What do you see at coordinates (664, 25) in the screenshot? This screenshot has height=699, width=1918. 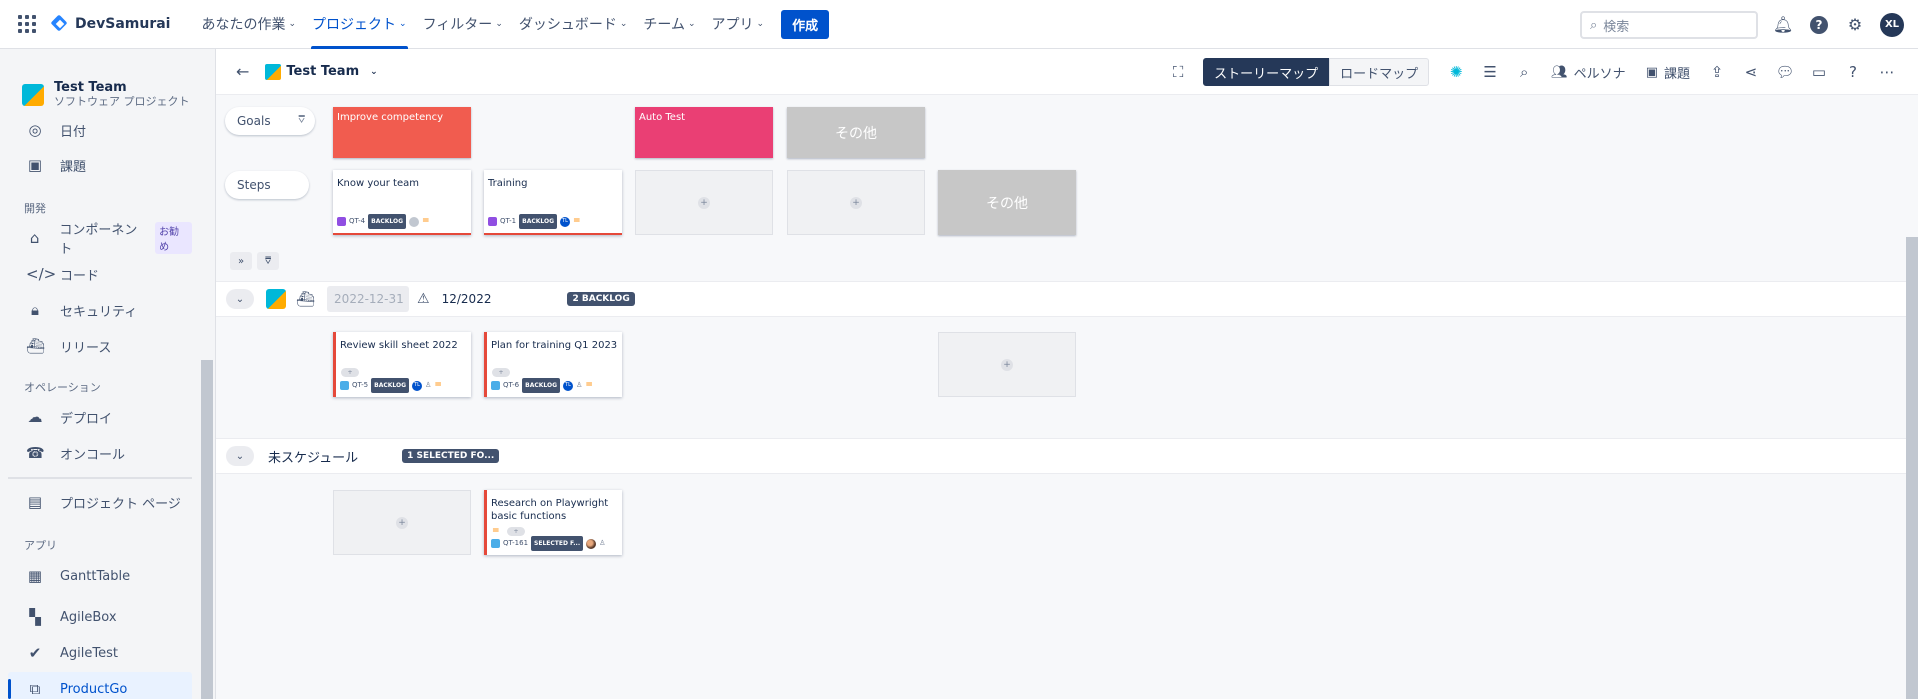 I see `nav-teams-label: チーム` at bounding box center [664, 25].